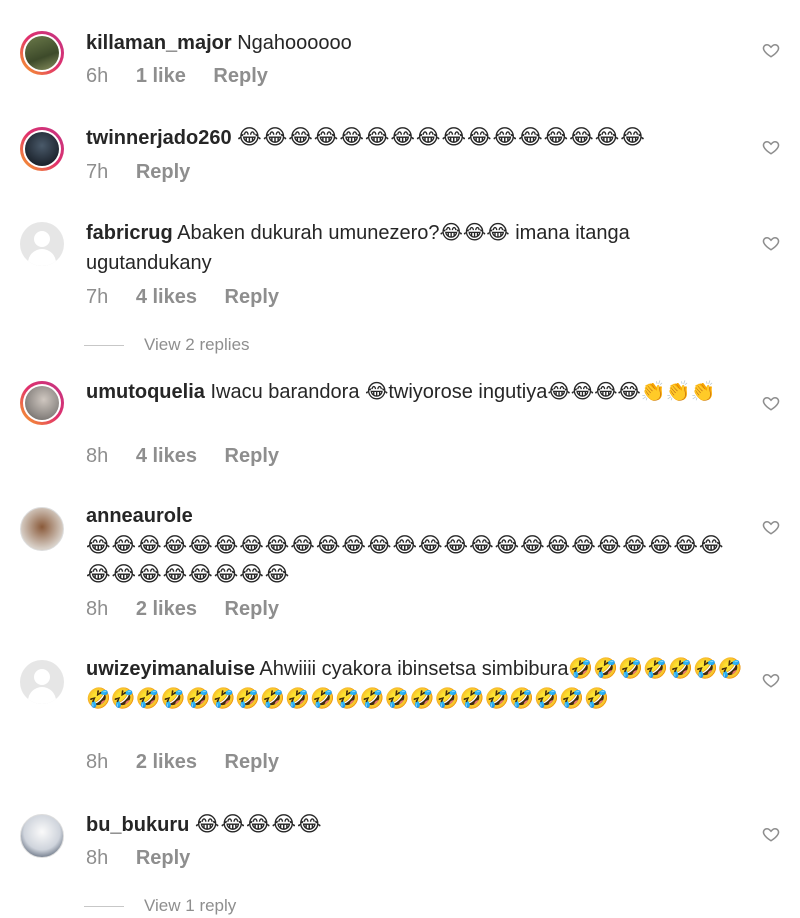 This screenshot has height=918, width=800. Describe the element at coordinates (145, 392) in the screenshot. I see `comment-username: umutoquelia` at that location.